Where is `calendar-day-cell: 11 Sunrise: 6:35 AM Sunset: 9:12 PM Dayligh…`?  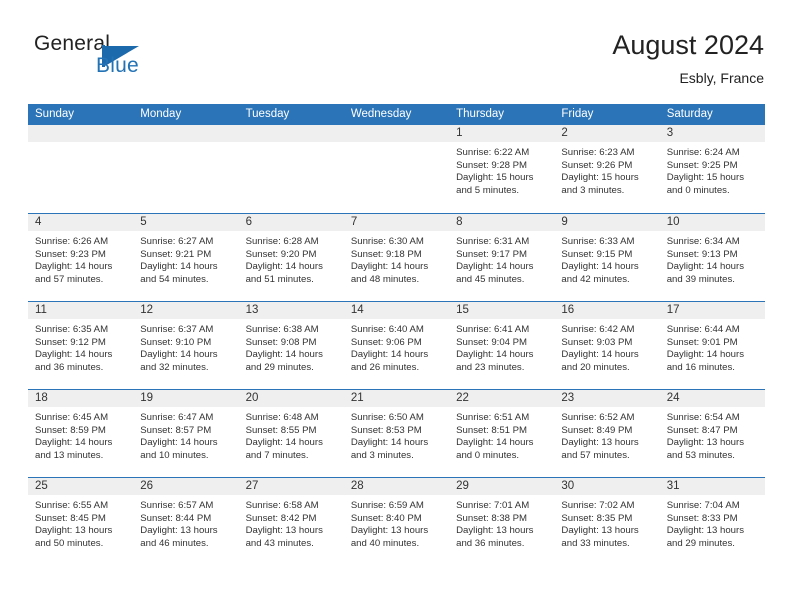
calendar-day-cell: 11 Sunrise: 6:35 AM Sunset: 9:12 PM Dayligh… is located at coordinates (81, 345).